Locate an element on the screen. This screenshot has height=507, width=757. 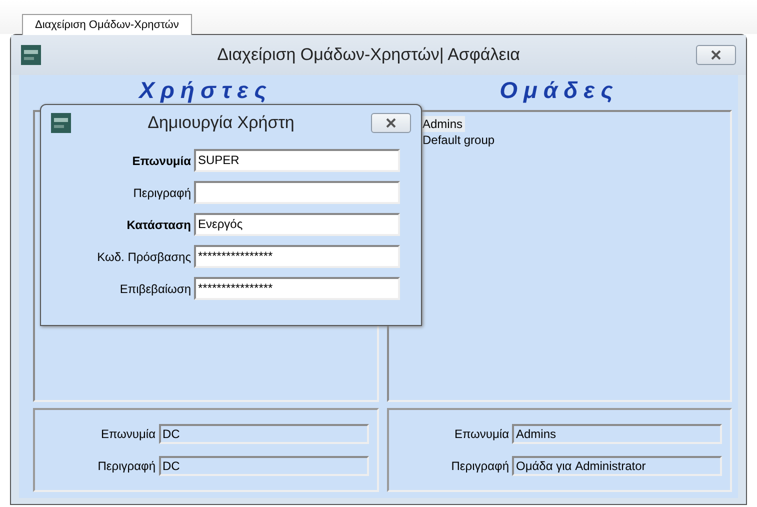
field-label: Κωδ. Πρόσβασης is located at coordinates (143, 257).